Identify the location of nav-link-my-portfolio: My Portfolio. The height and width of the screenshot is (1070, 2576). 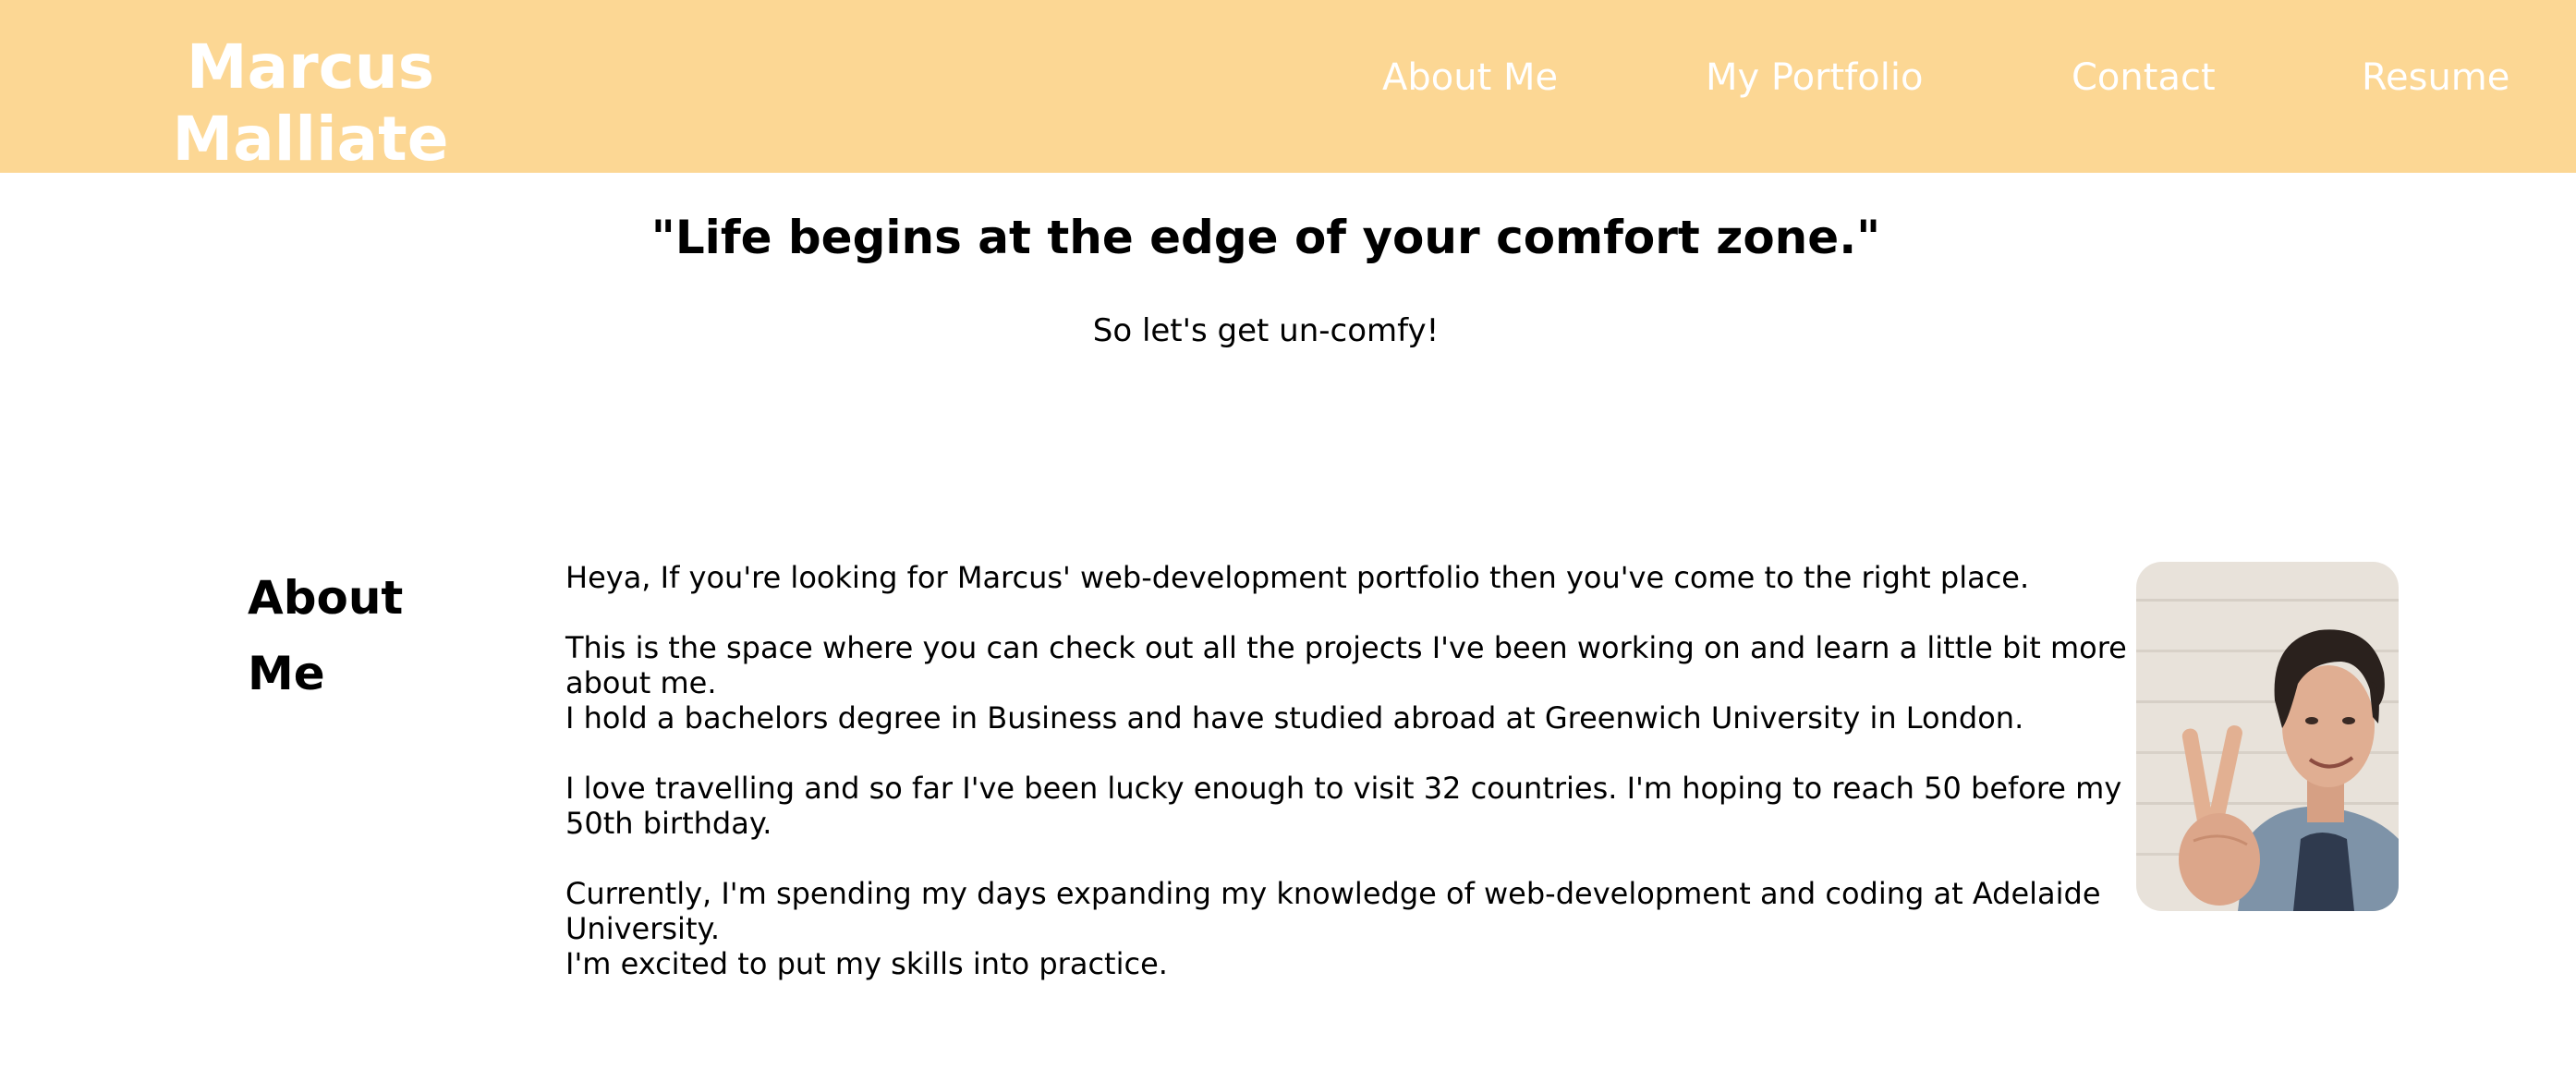
(1814, 78).